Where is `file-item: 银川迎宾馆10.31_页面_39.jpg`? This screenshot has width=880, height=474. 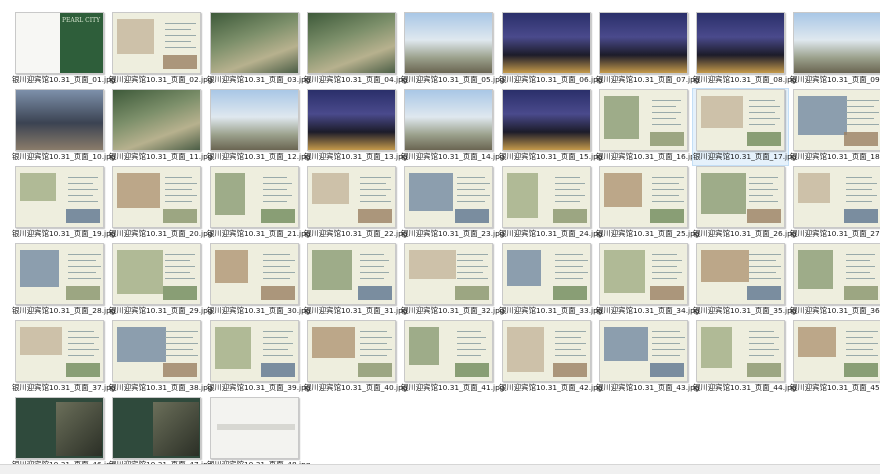 file-item: 银川迎宾馆10.31_页面_39.jpg is located at coordinates (258, 358).